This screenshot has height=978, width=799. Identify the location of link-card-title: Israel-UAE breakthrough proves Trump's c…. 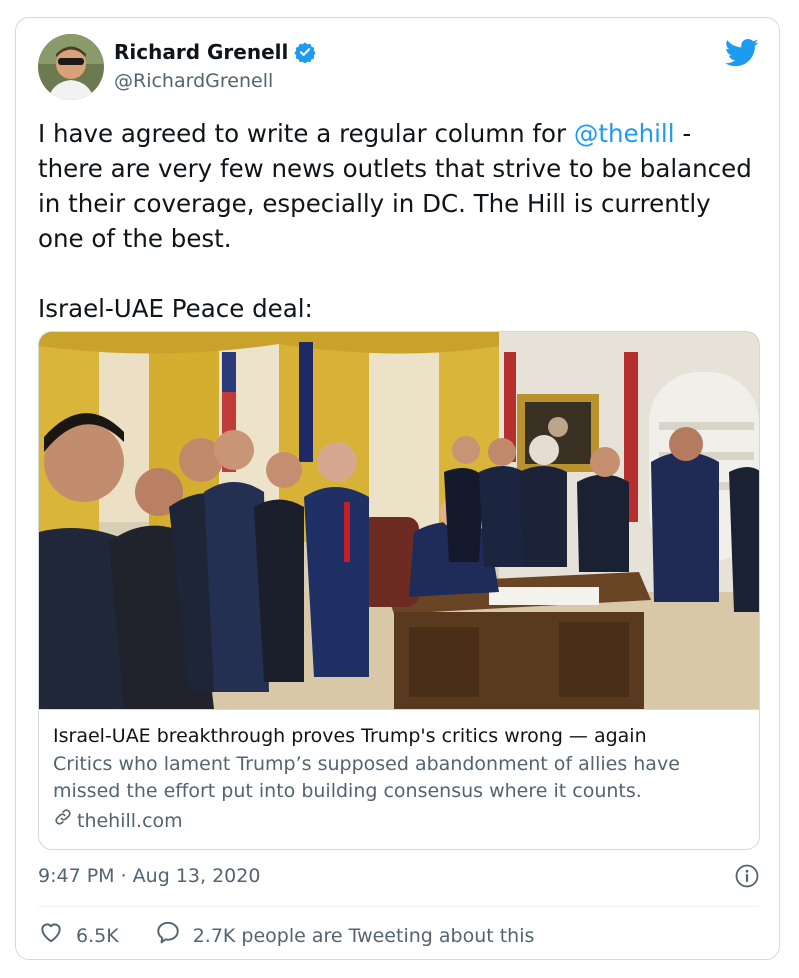
(350, 736).